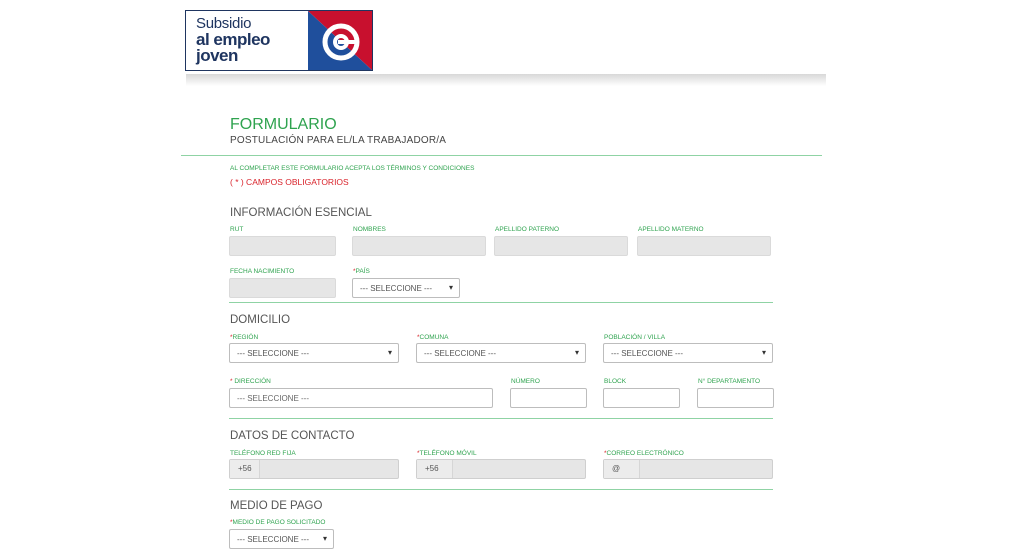 The image size is (1024, 549). What do you see at coordinates (527, 229) in the screenshot?
I see `apellido-paterno-label: APELLIDO PATERNO` at bounding box center [527, 229].